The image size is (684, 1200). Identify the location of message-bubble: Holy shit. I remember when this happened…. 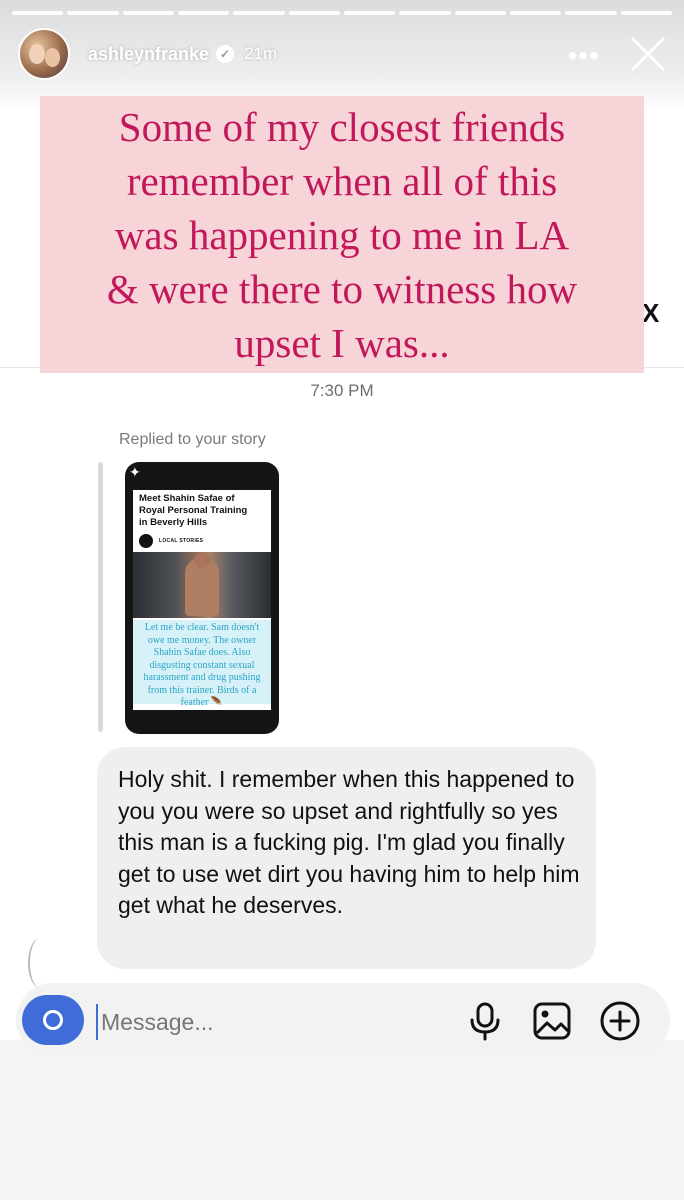
(346, 858).